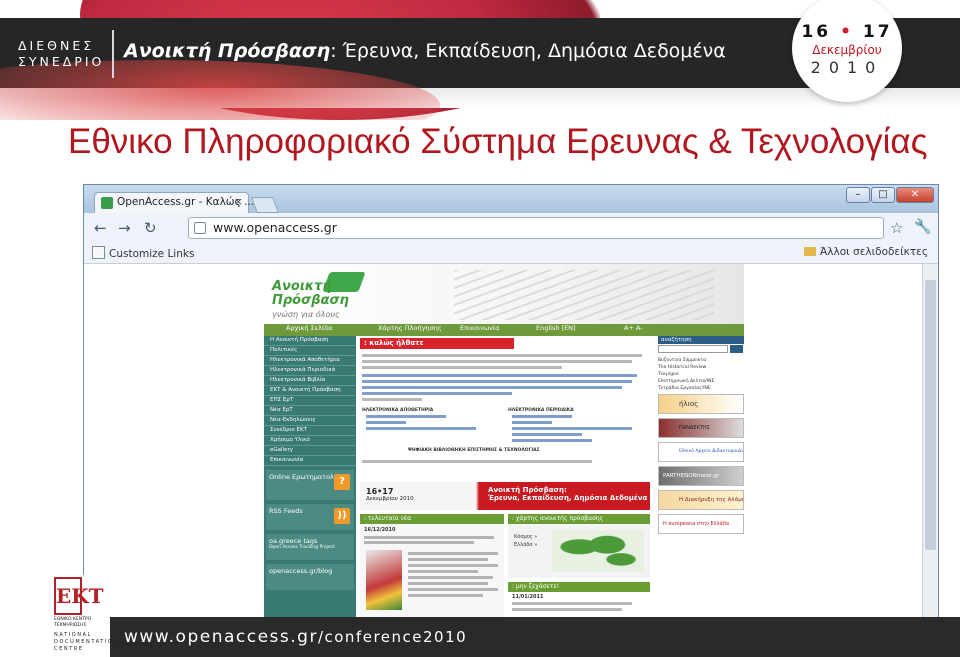  Describe the element at coordinates (310, 351) in the screenshot. I see `side-menu-item: Πολιτικές` at that location.